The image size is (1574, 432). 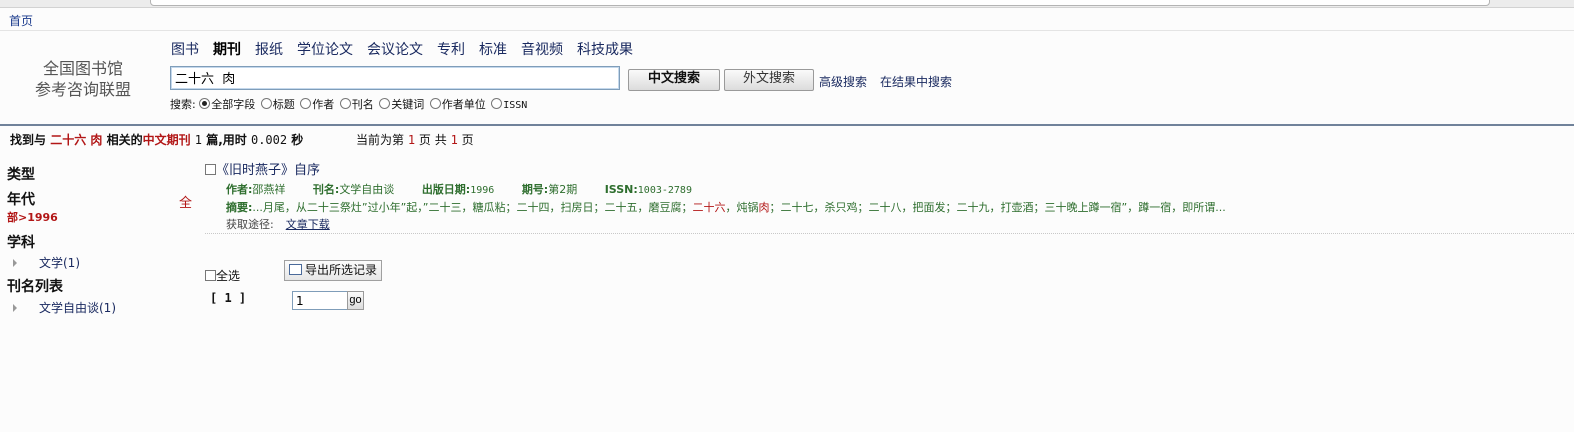 I want to click on breadcrumb-home-link: 首页, so click(x=21, y=21).